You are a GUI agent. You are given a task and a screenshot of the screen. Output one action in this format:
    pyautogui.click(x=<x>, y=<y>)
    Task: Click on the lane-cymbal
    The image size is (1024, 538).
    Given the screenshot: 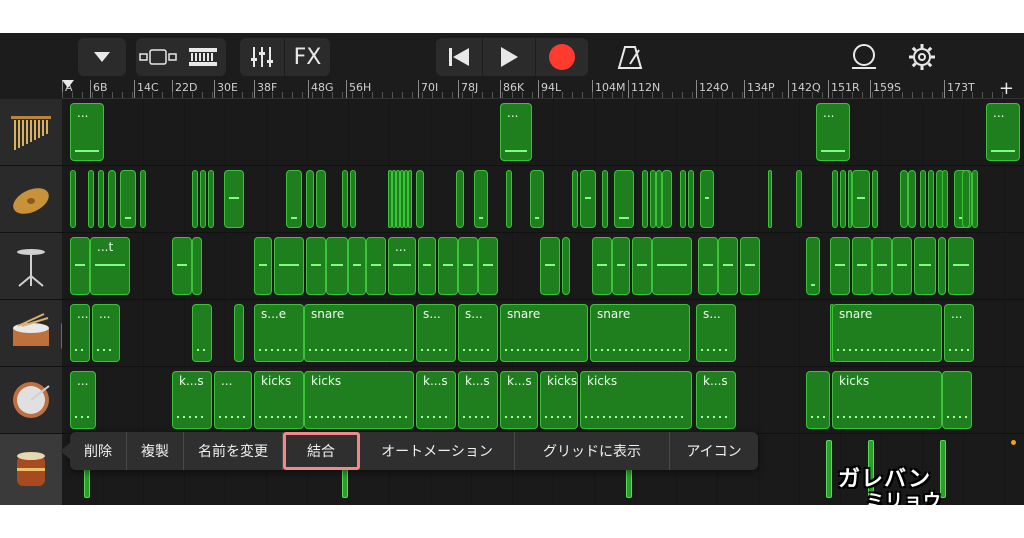 What is the action you would take?
    pyautogui.click(x=543, y=199)
    